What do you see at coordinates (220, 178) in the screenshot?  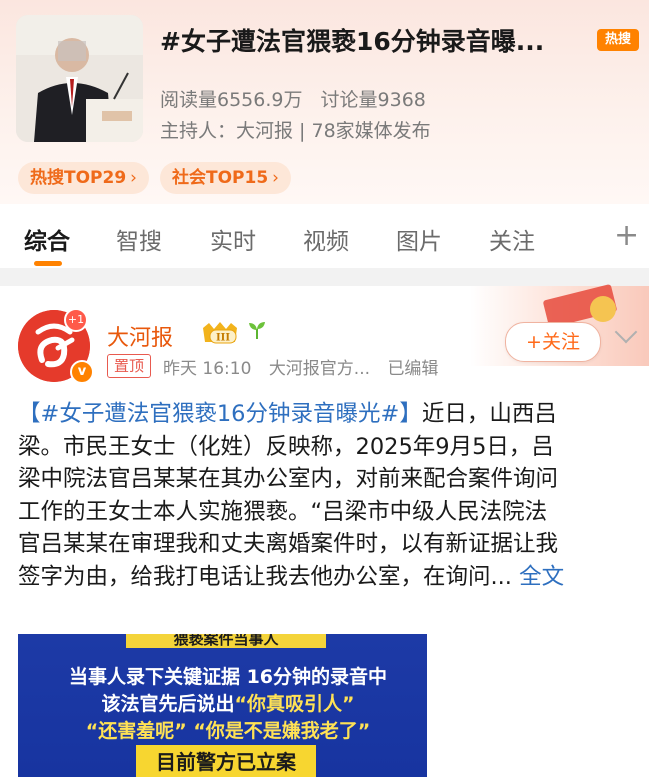 I see `rank-label: 社会TOP15` at bounding box center [220, 178].